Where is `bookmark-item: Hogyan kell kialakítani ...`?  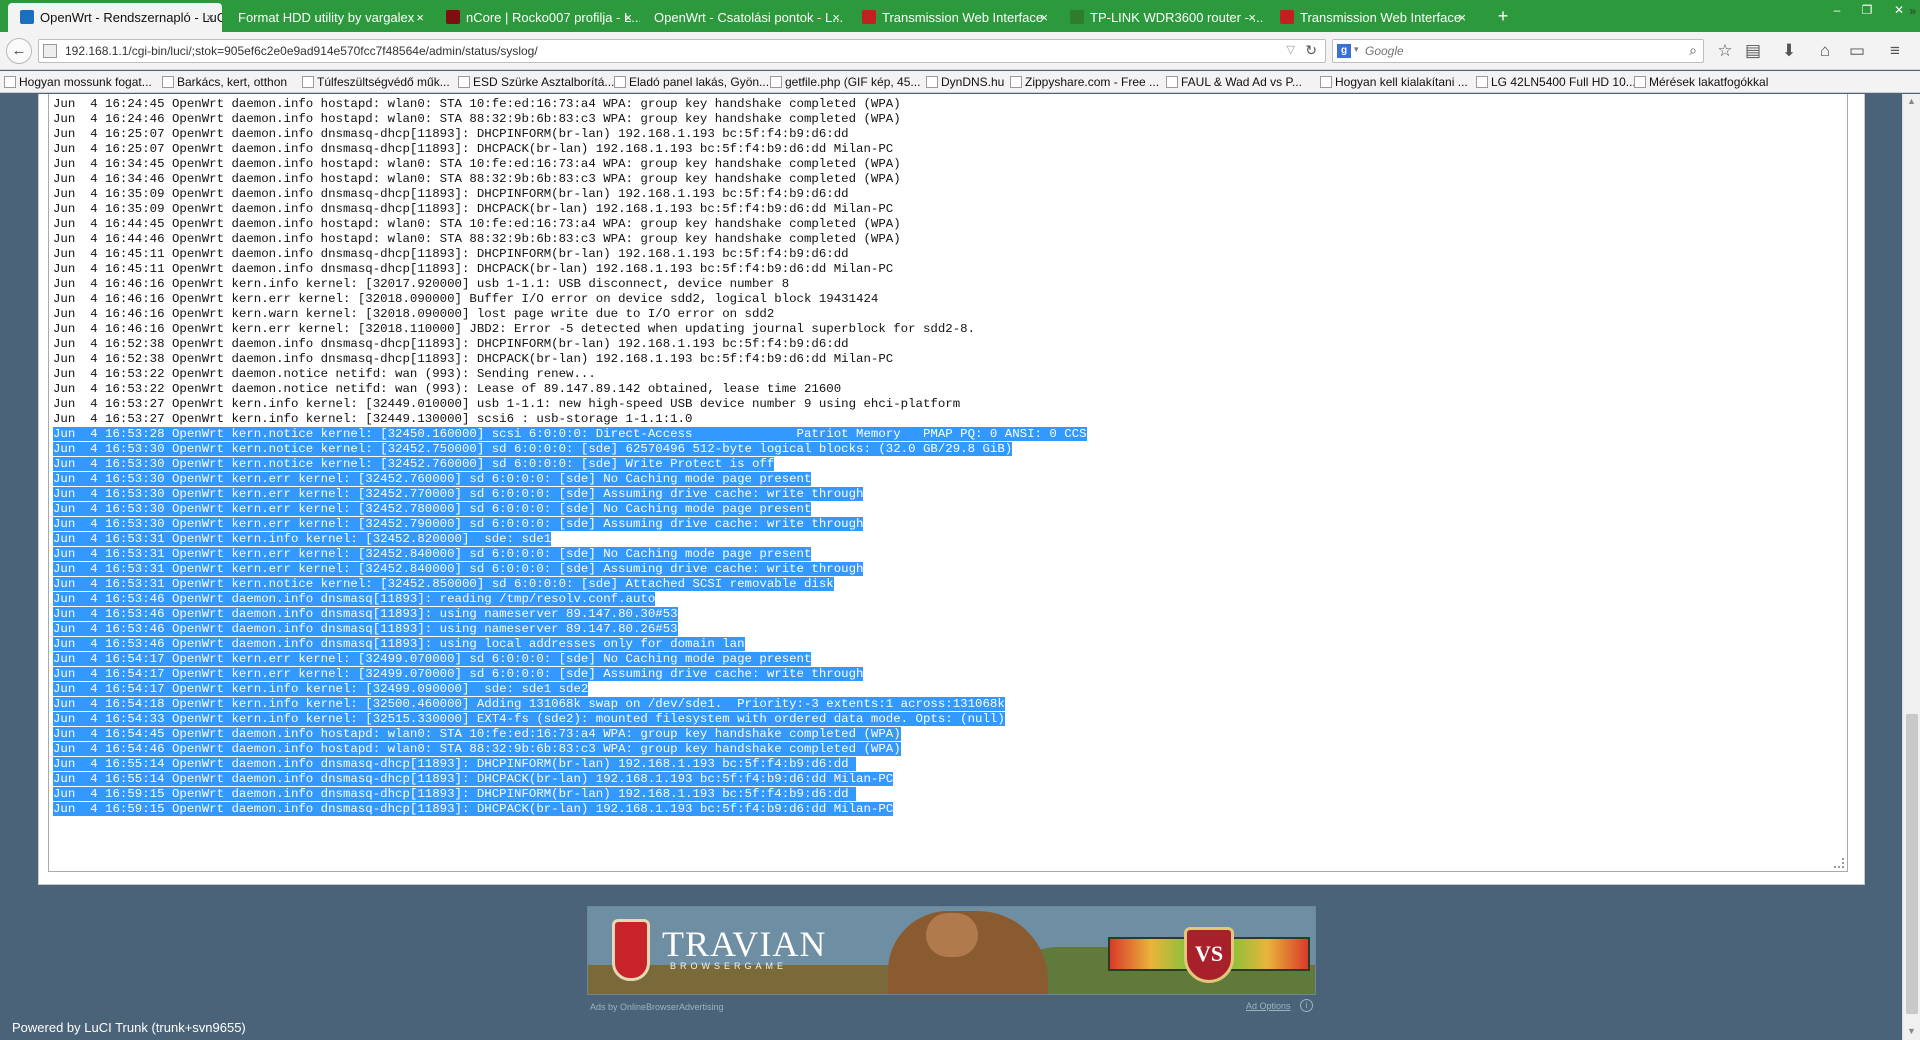 bookmark-item: Hogyan kell kialakítani ... is located at coordinates (1394, 81).